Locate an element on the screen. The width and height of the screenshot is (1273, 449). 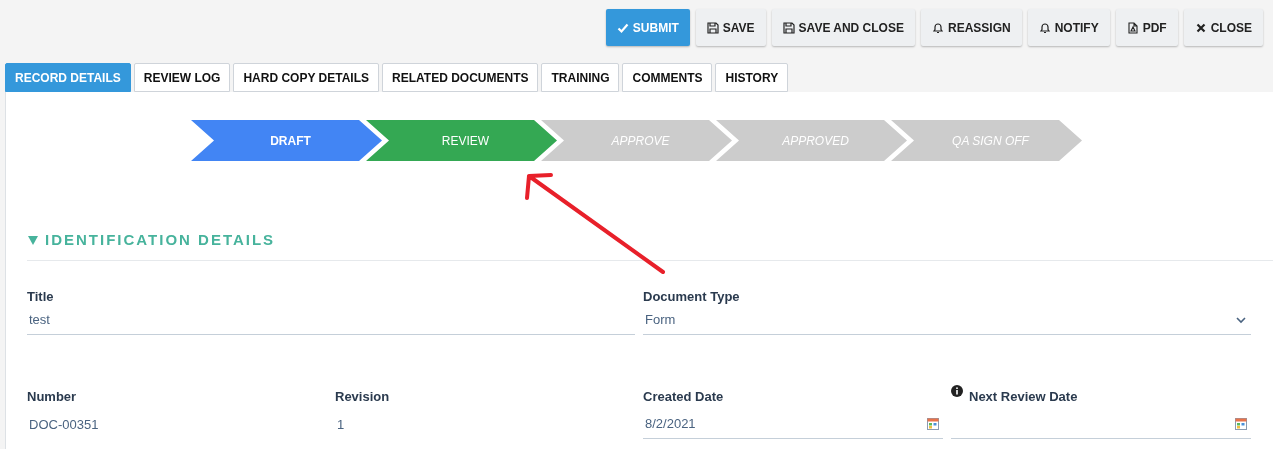
pdf-file-icon is located at coordinates (1132, 27).